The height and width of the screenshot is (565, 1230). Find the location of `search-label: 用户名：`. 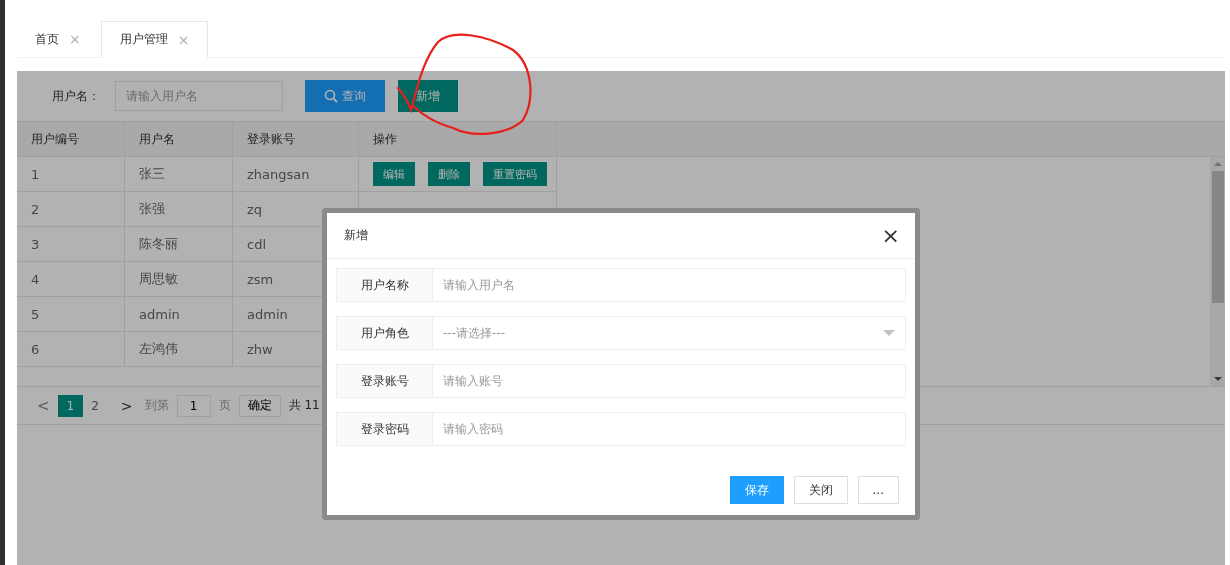

search-label: 用户名： is located at coordinates (76, 96).